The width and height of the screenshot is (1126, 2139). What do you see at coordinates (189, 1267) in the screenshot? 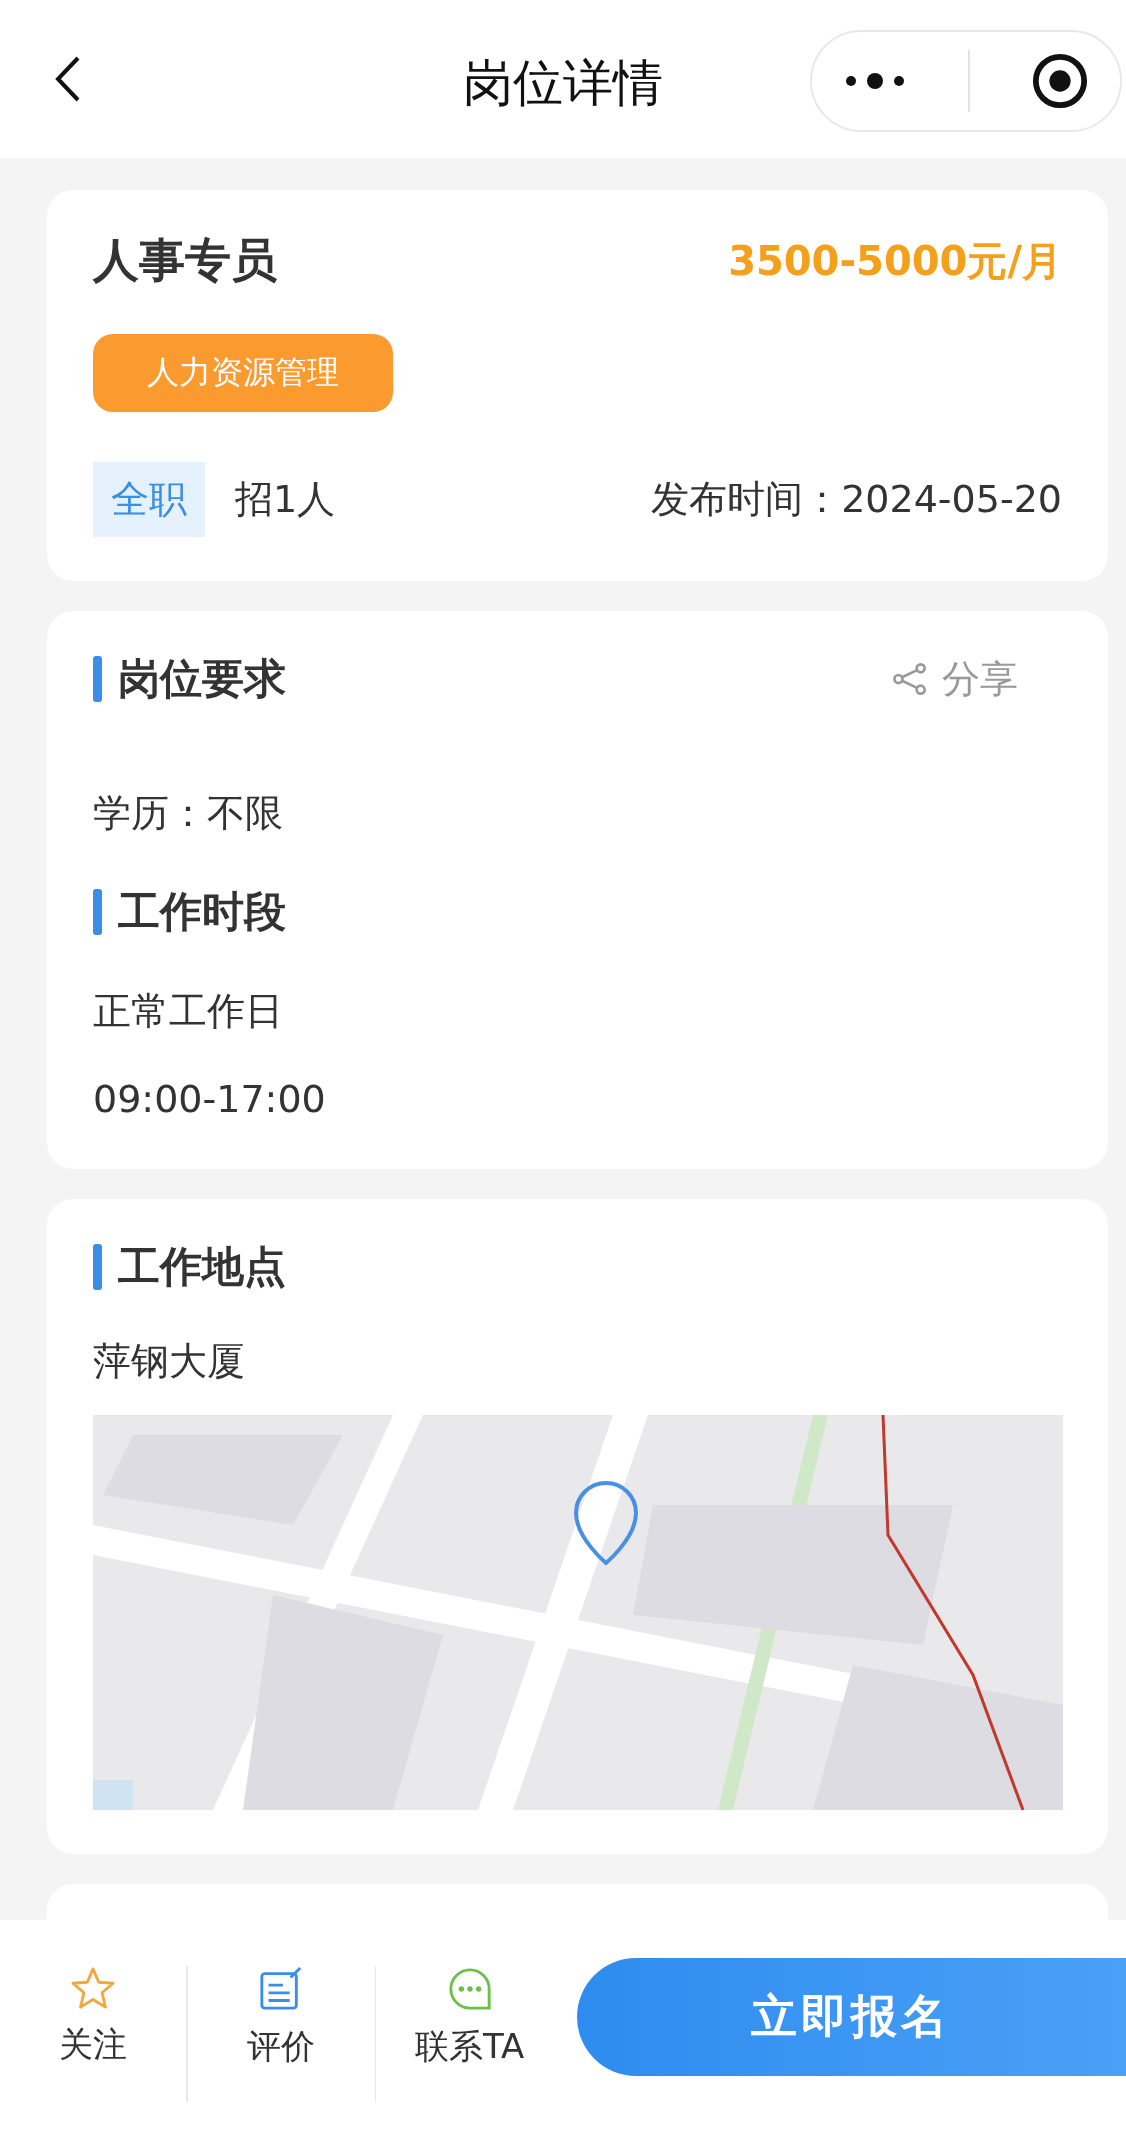
I see `section-title: 工作地点` at bounding box center [189, 1267].